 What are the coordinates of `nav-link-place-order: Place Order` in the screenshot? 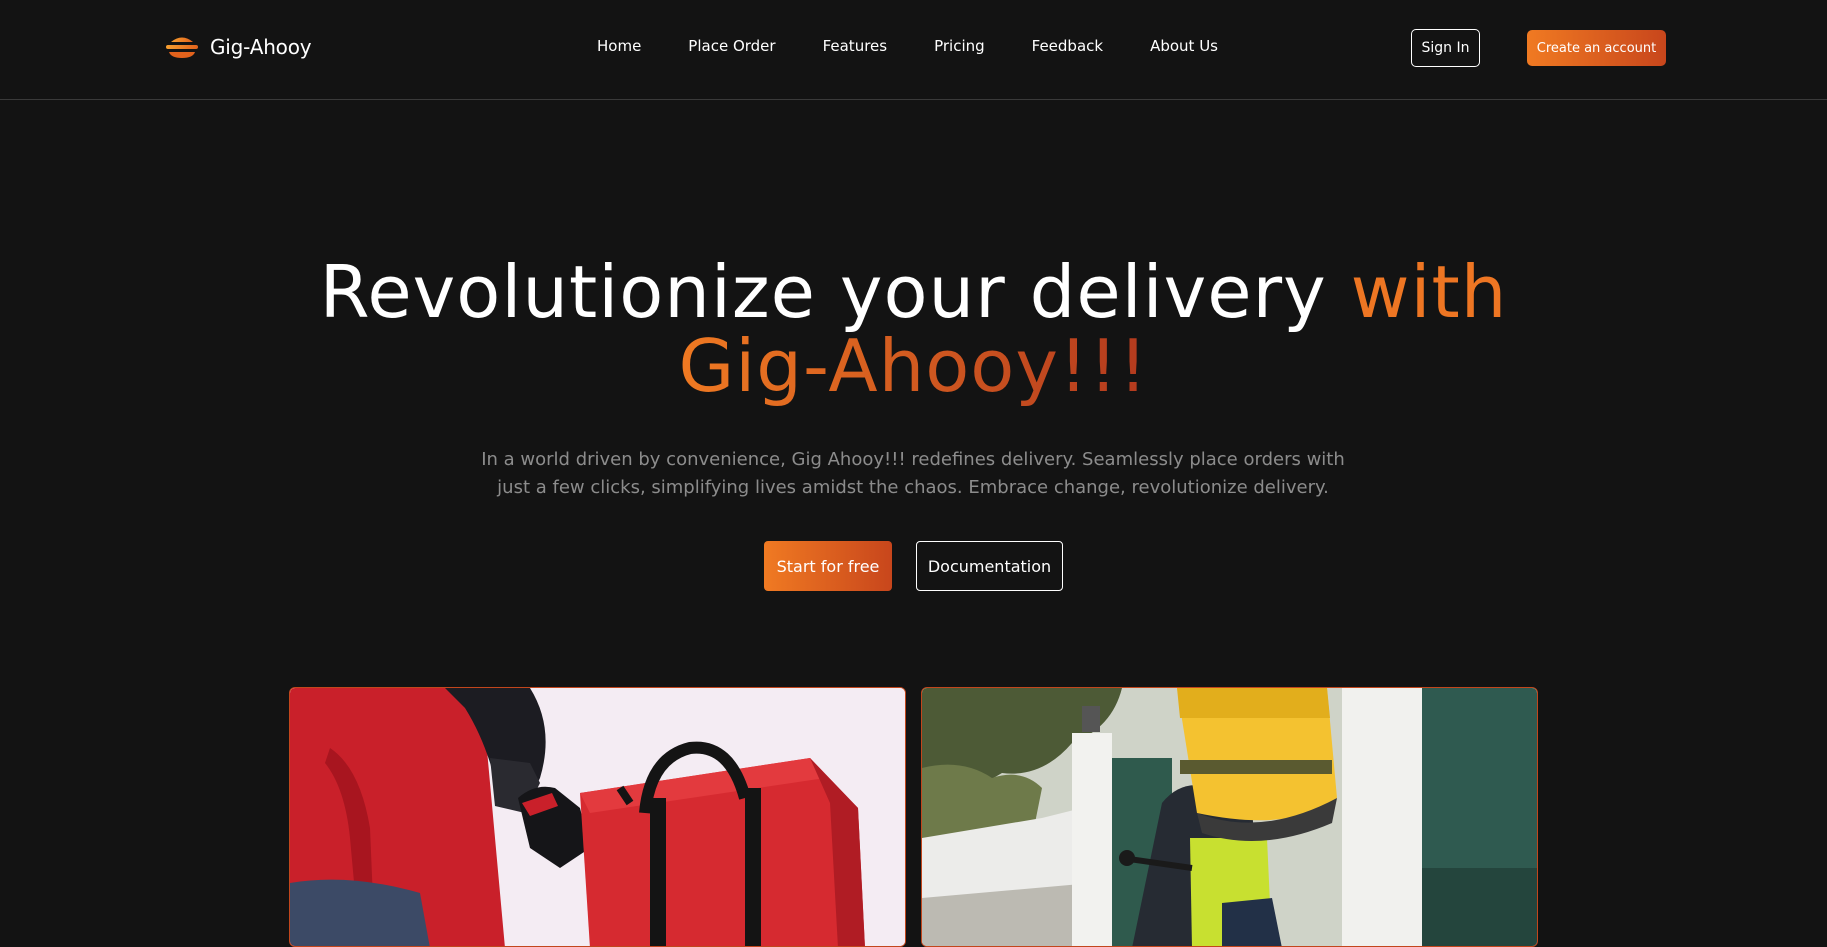 It's located at (731, 46).